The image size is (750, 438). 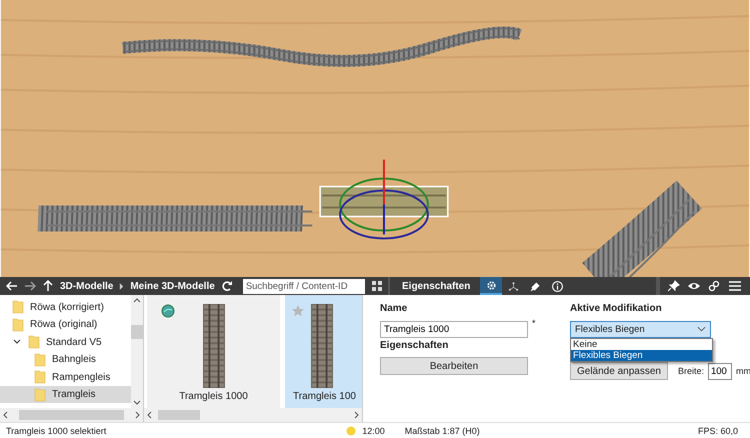 What do you see at coordinates (48, 286) in the screenshot?
I see `up-arrow-icon` at bounding box center [48, 286].